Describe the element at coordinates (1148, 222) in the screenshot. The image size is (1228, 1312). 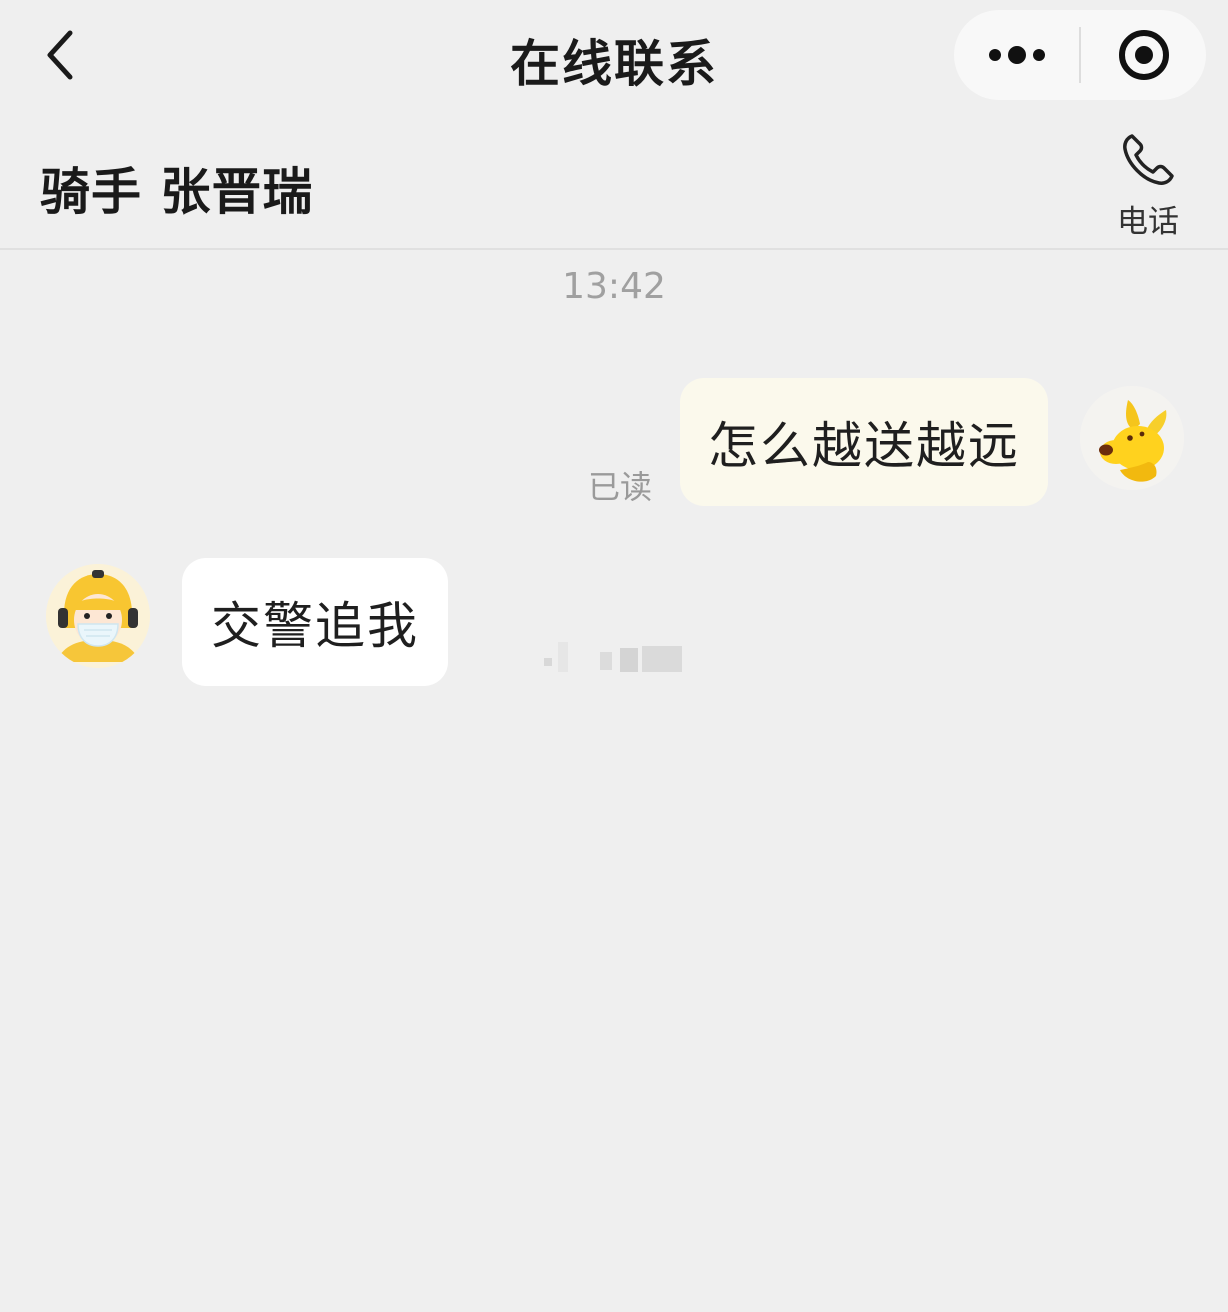
I see `call-label: 电话` at that location.